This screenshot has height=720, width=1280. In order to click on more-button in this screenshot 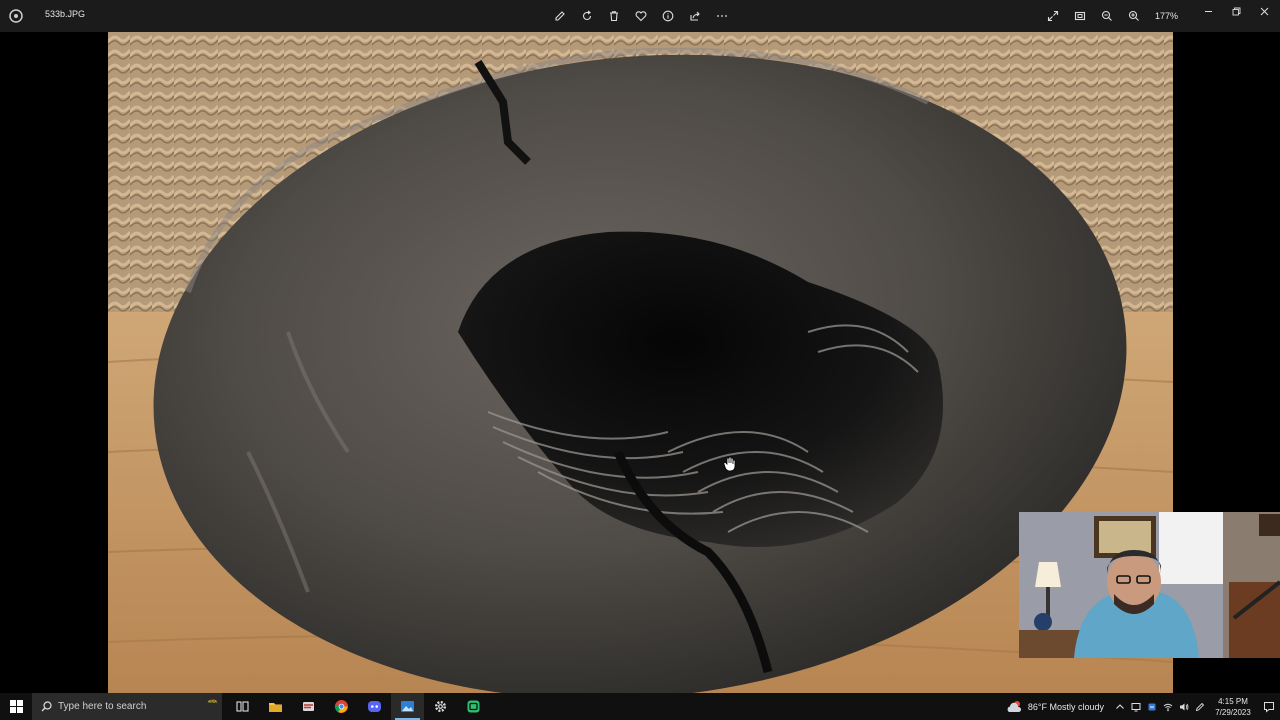, I will do `click(722, 16)`.